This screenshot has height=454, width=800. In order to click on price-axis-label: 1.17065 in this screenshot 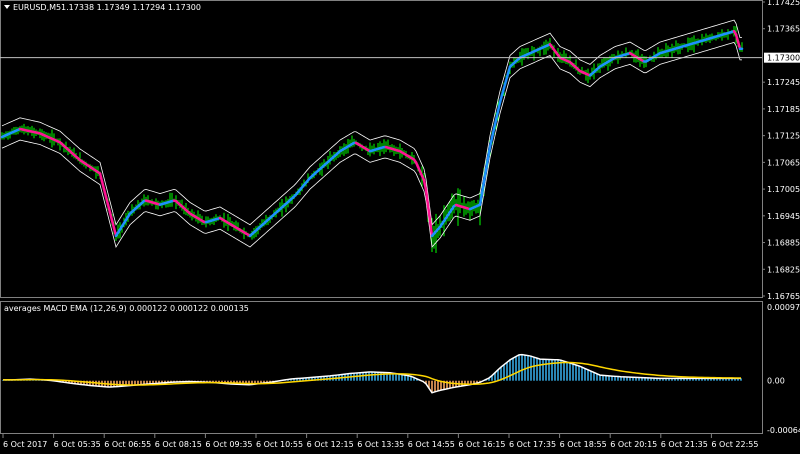, I will do `click(783, 162)`.